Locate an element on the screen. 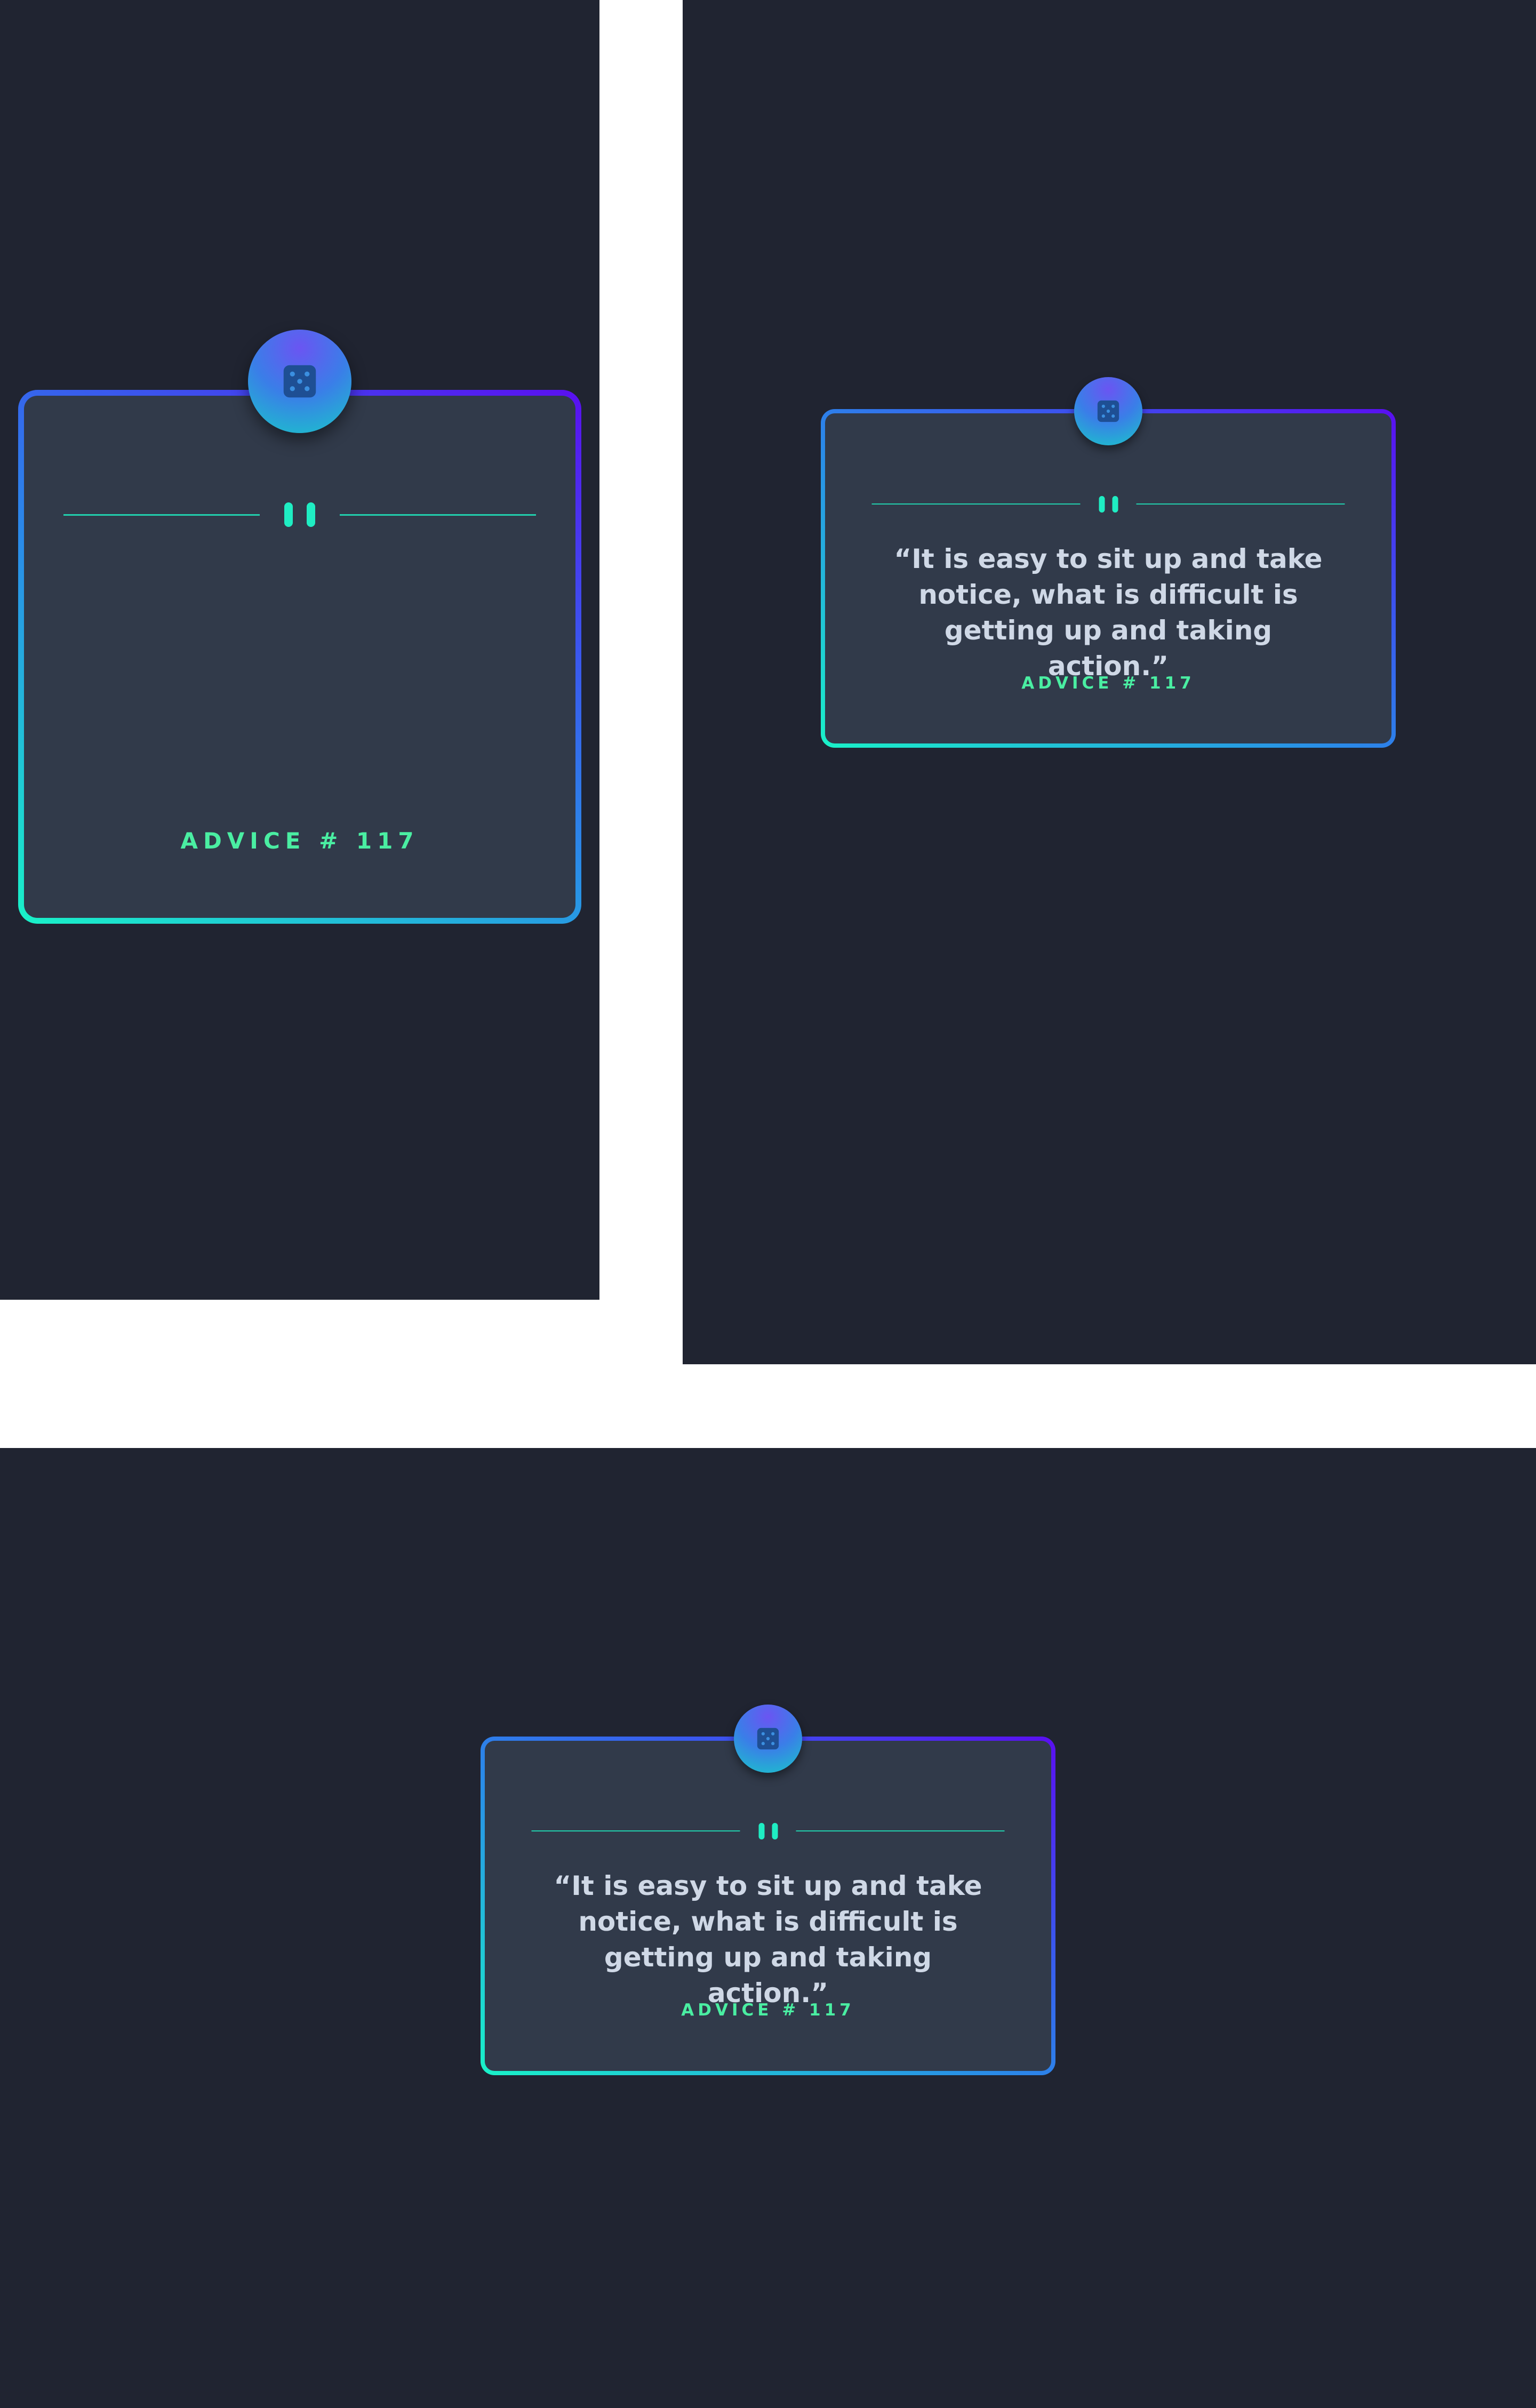  advice-card-body: ADVICE # 117 is located at coordinates (299, 624).